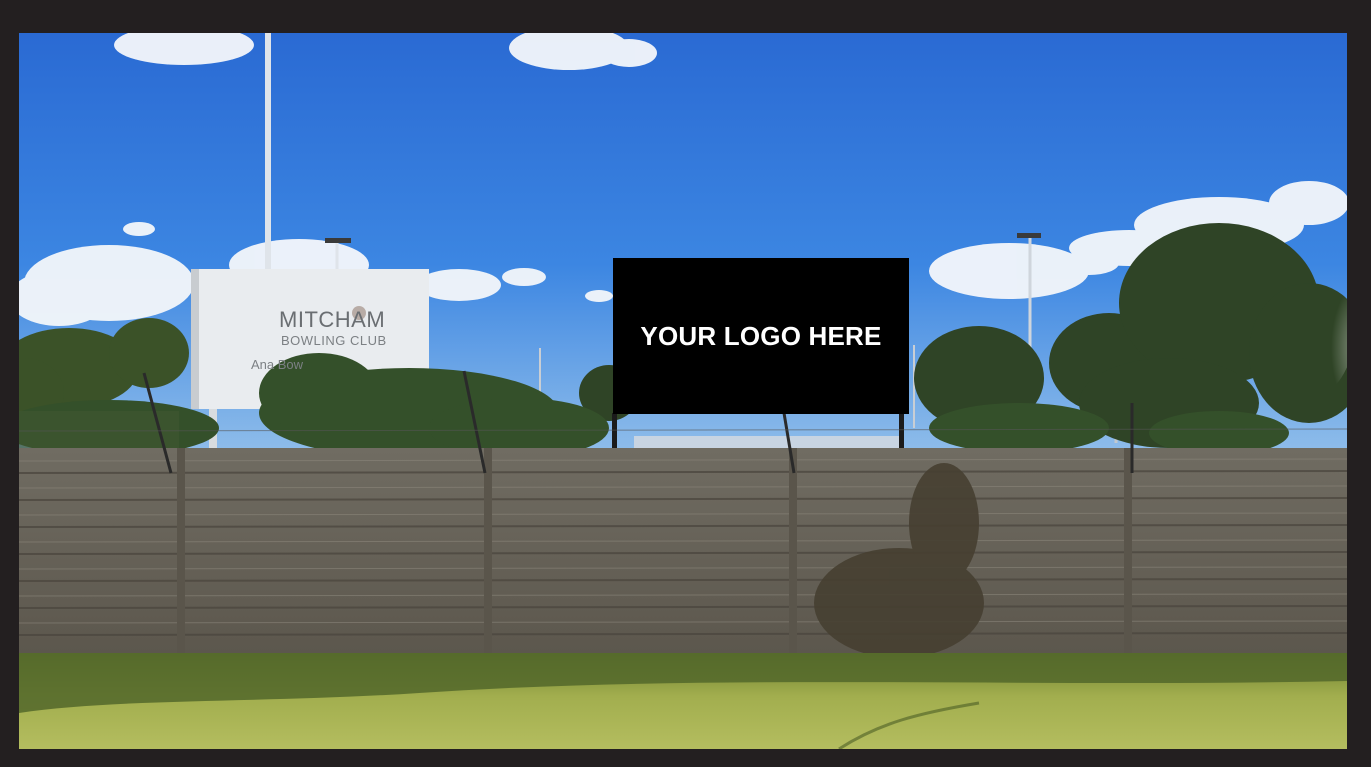 This screenshot has height=767, width=1371. I want to click on logo-placeholder-text: YOUR LOGO HERE, so click(761, 335).